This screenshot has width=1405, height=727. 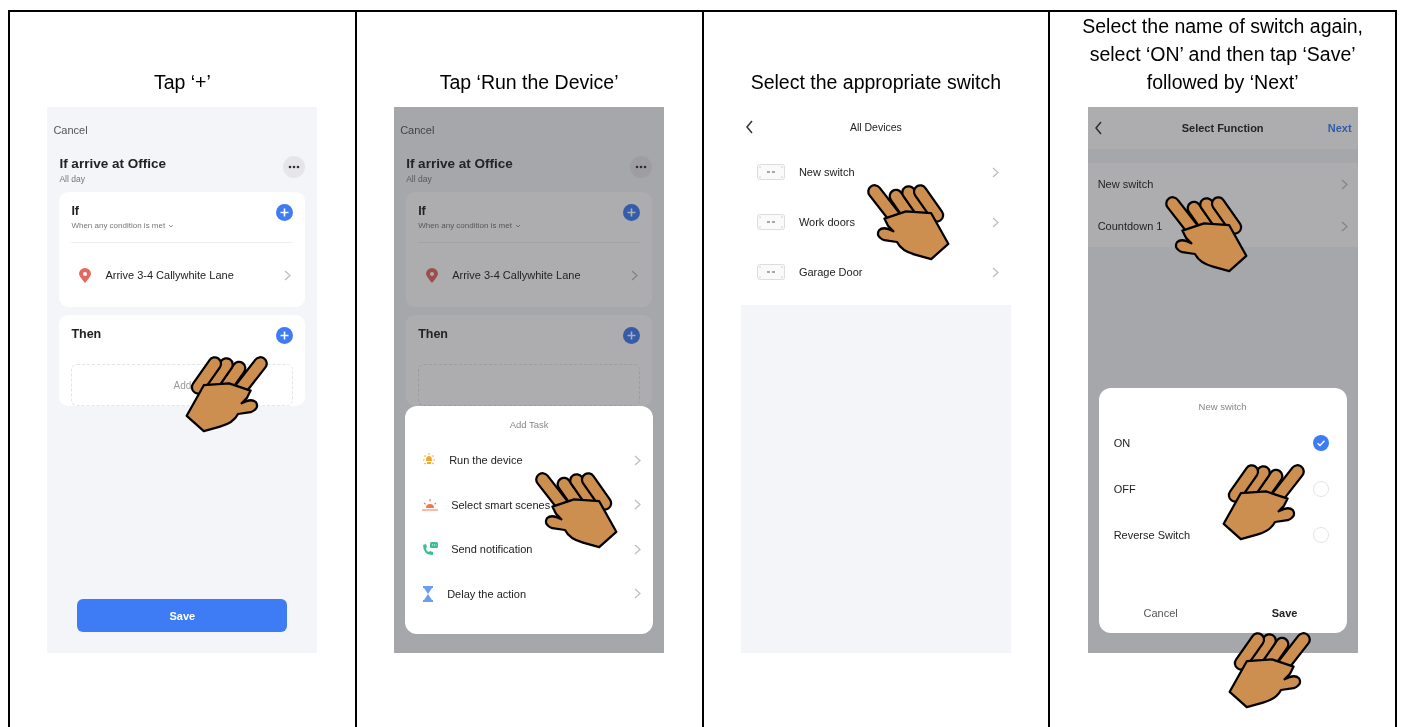 I want to click on screen-title: Select Function, so click(x=1222, y=128).